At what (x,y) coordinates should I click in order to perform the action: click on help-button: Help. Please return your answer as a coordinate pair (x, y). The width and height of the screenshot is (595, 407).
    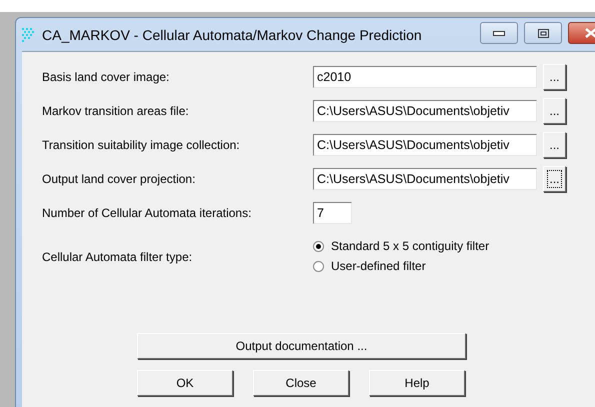
    Looking at the image, I should click on (417, 383).